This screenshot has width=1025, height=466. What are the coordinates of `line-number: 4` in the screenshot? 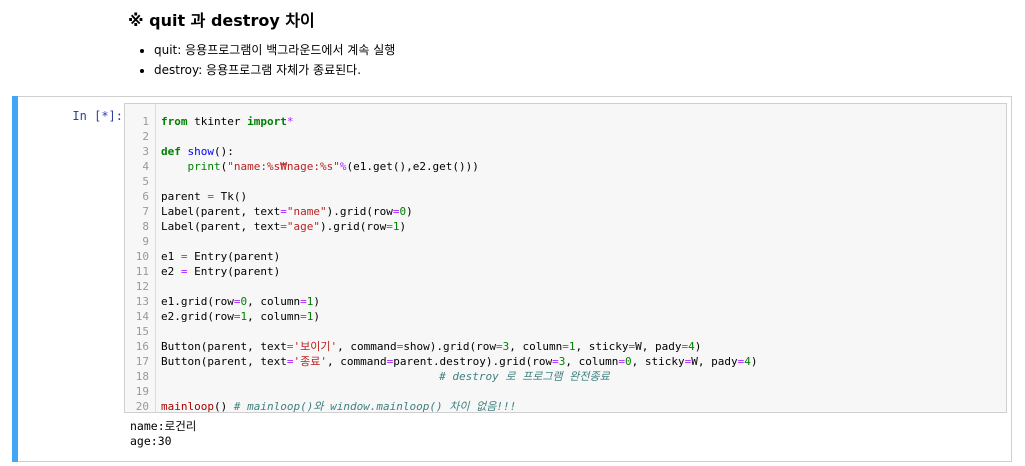 It's located at (145, 166).